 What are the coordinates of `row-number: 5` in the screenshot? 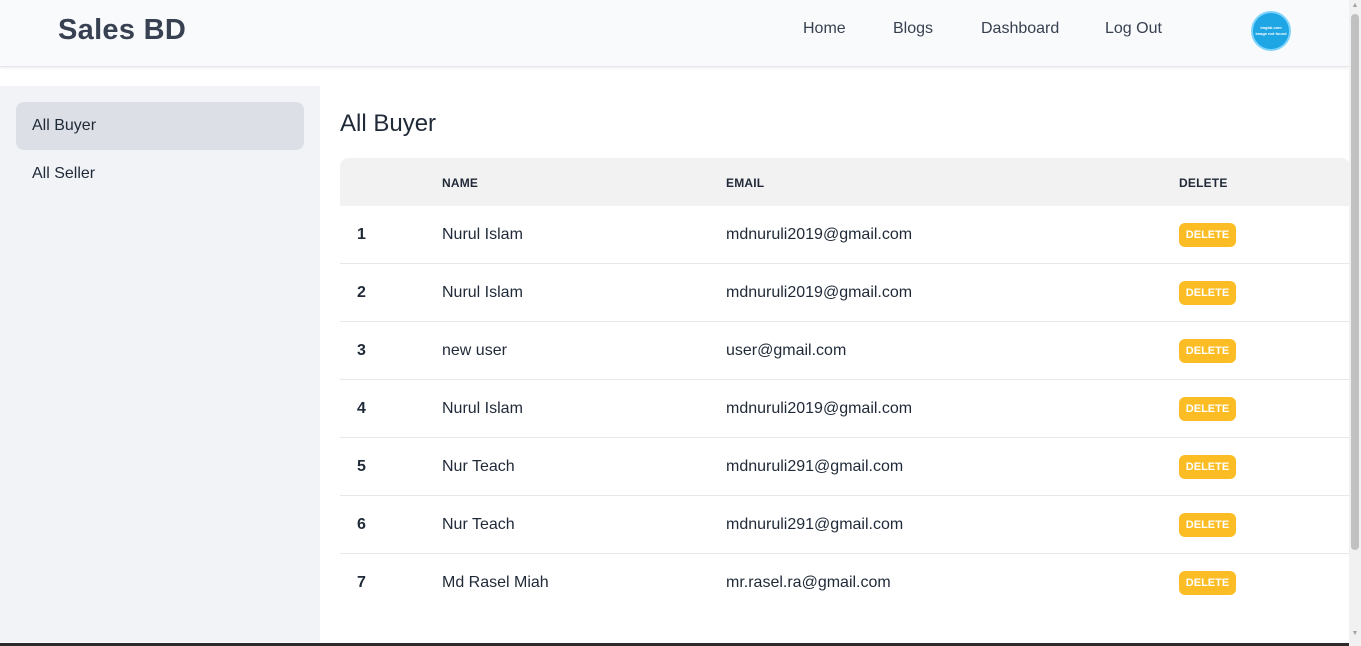 It's located at (361, 466).